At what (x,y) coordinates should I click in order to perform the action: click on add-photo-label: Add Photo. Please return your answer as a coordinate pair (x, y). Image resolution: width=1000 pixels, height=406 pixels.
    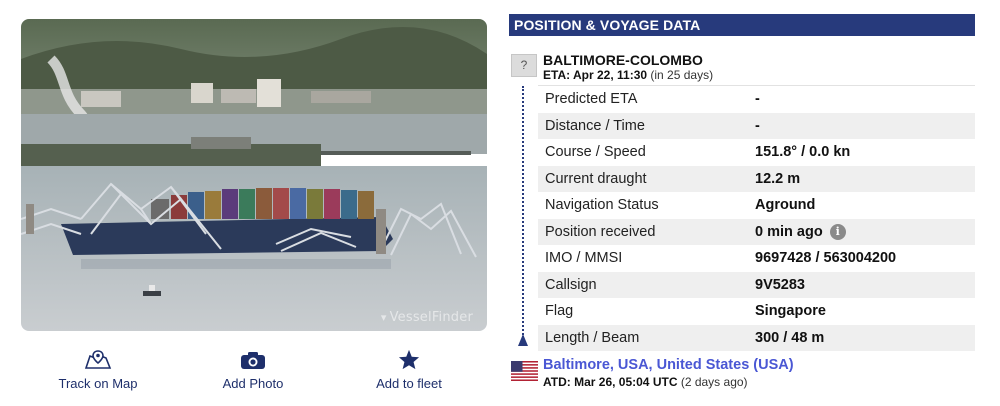
    Looking at the image, I should click on (253, 383).